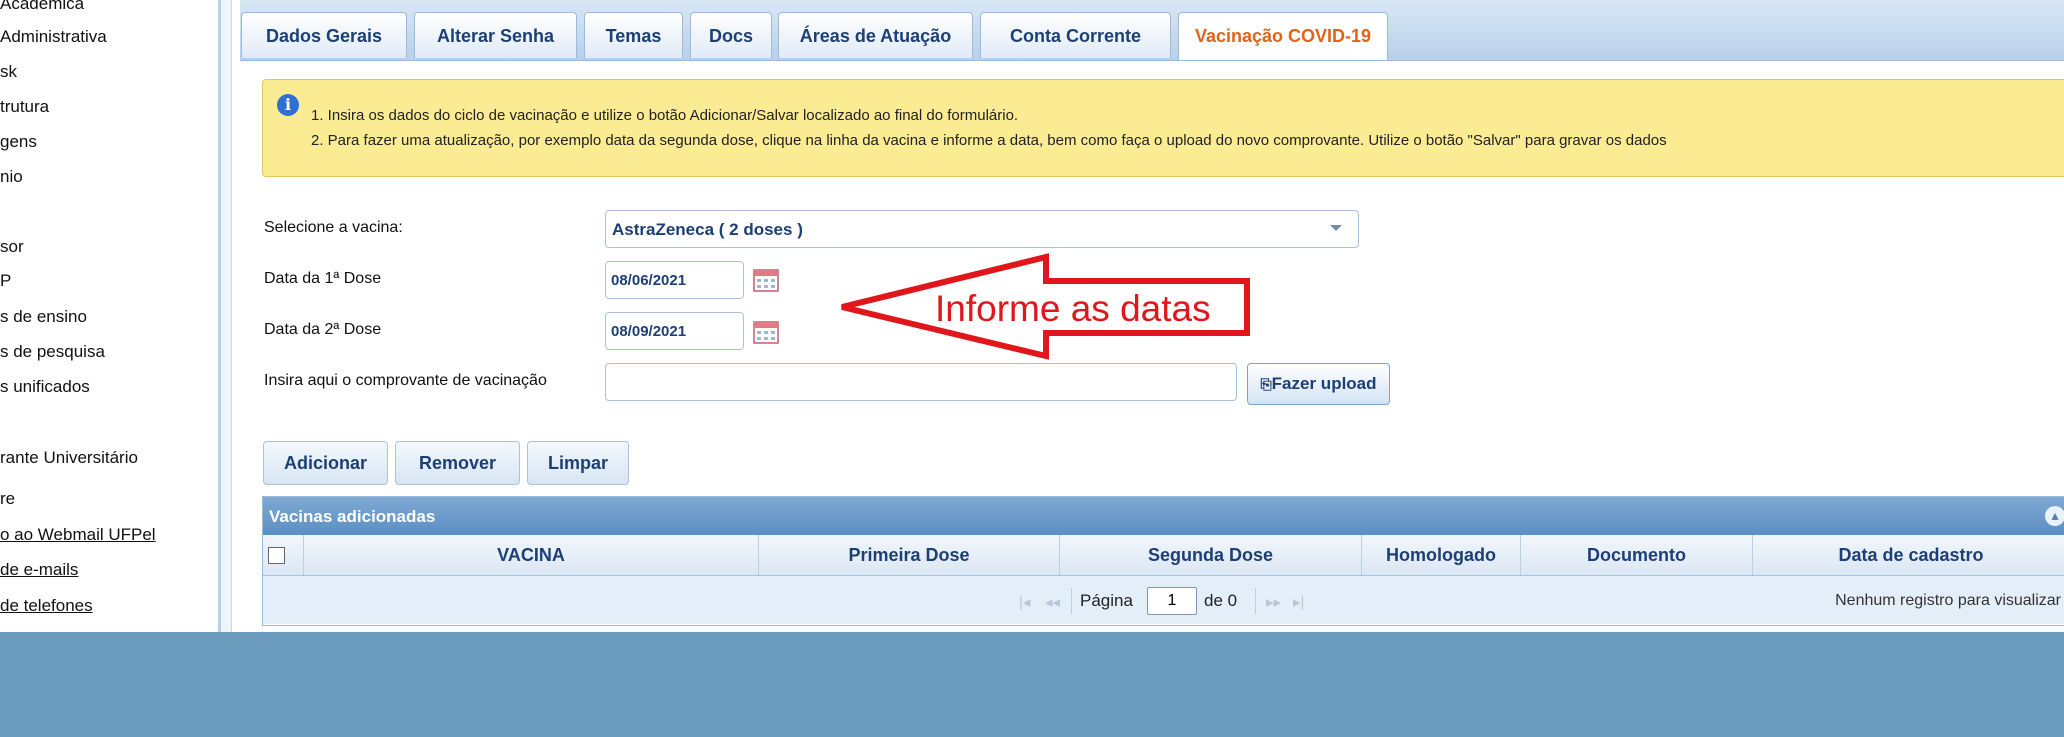 The width and height of the screenshot is (2064, 737). What do you see at coordinates (875, 35) in the screenshot?
I see `tab-areas-atuacao: Áreas de Atuação` at bounding box center [875, 35].